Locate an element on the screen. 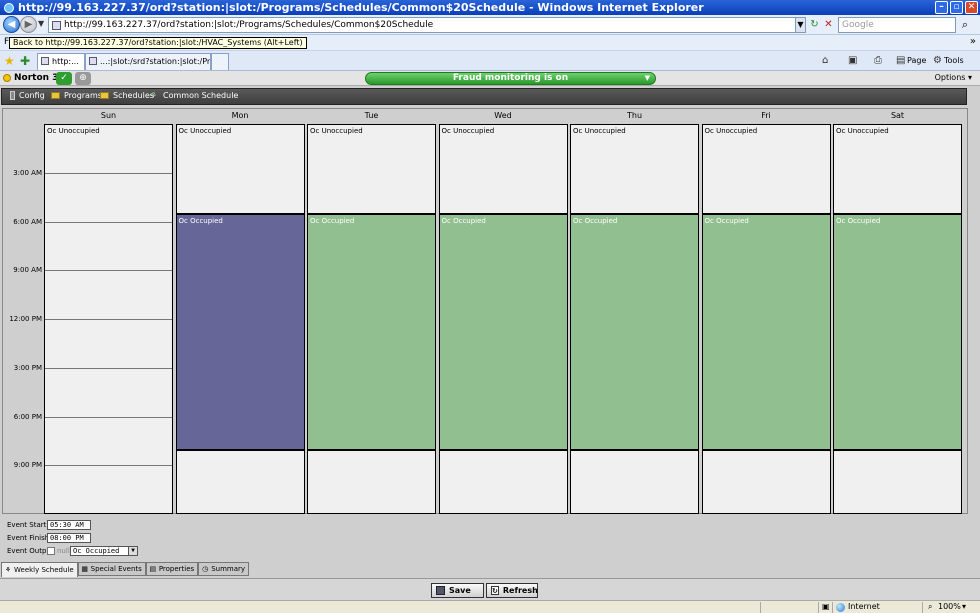 The image size is (980, 613). day-header-wed: Wed is located at coordinates (503, 115).